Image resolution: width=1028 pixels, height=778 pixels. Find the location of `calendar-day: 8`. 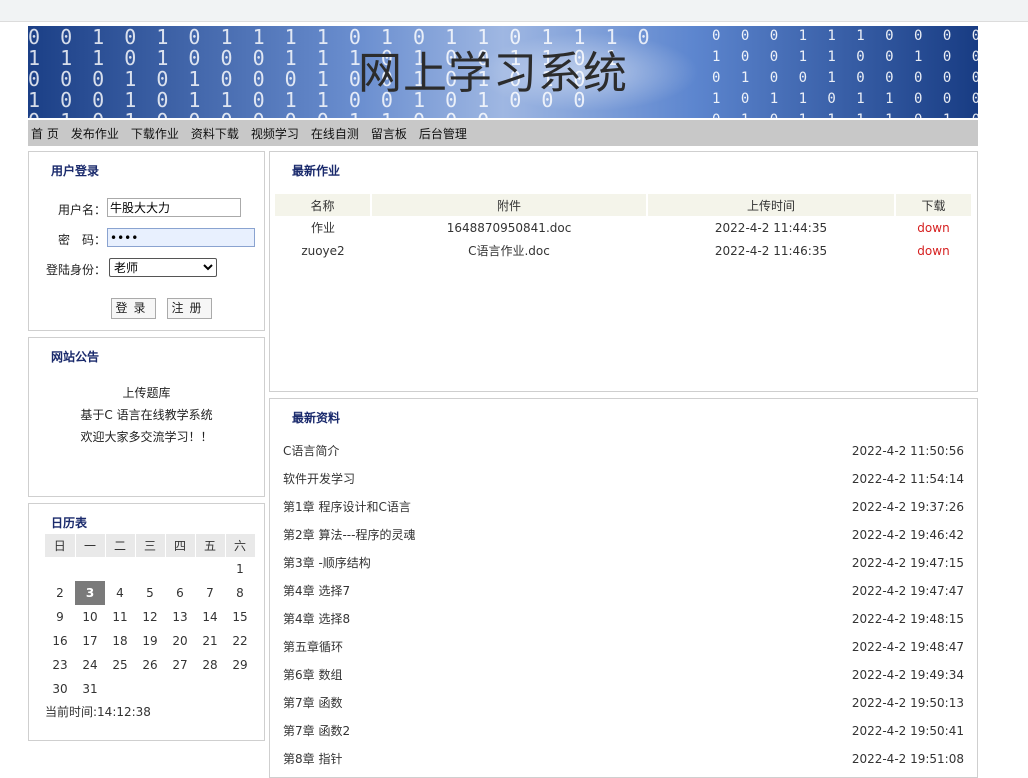

calendar-day: 8 is located at coordinates (240, 593).